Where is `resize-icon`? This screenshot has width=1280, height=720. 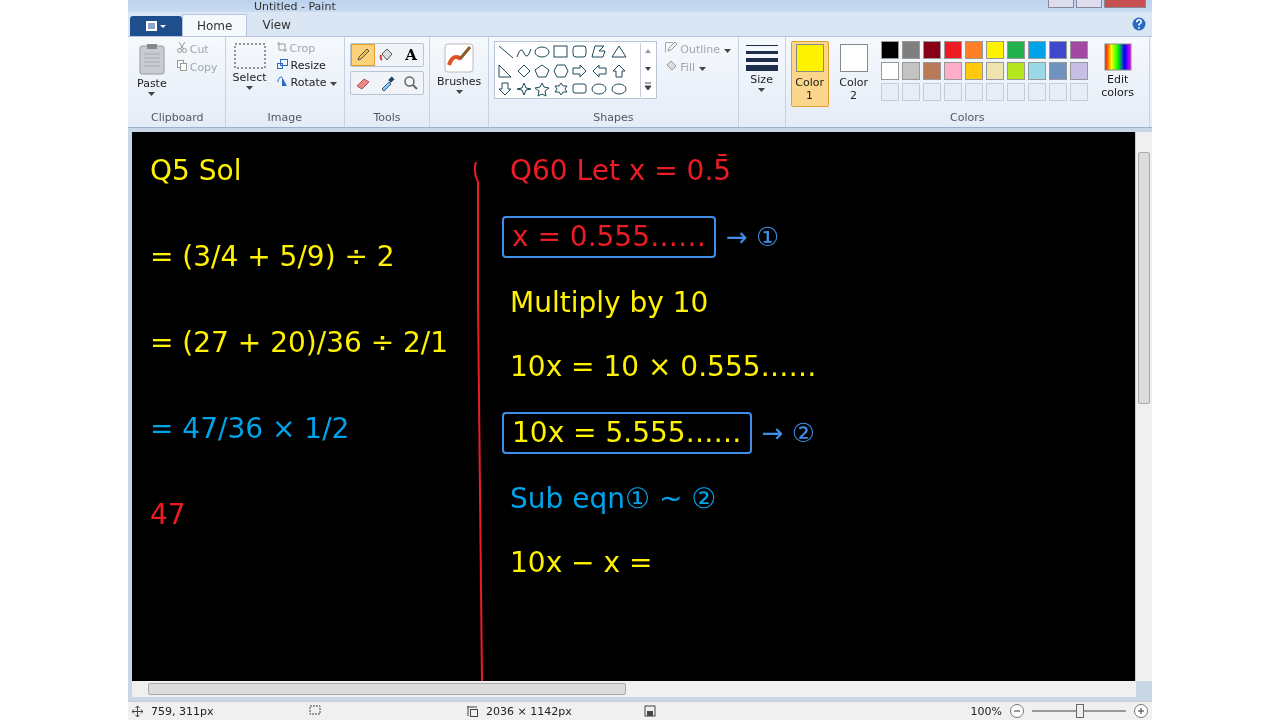 resize-icon is located at coordinates (282, 64).